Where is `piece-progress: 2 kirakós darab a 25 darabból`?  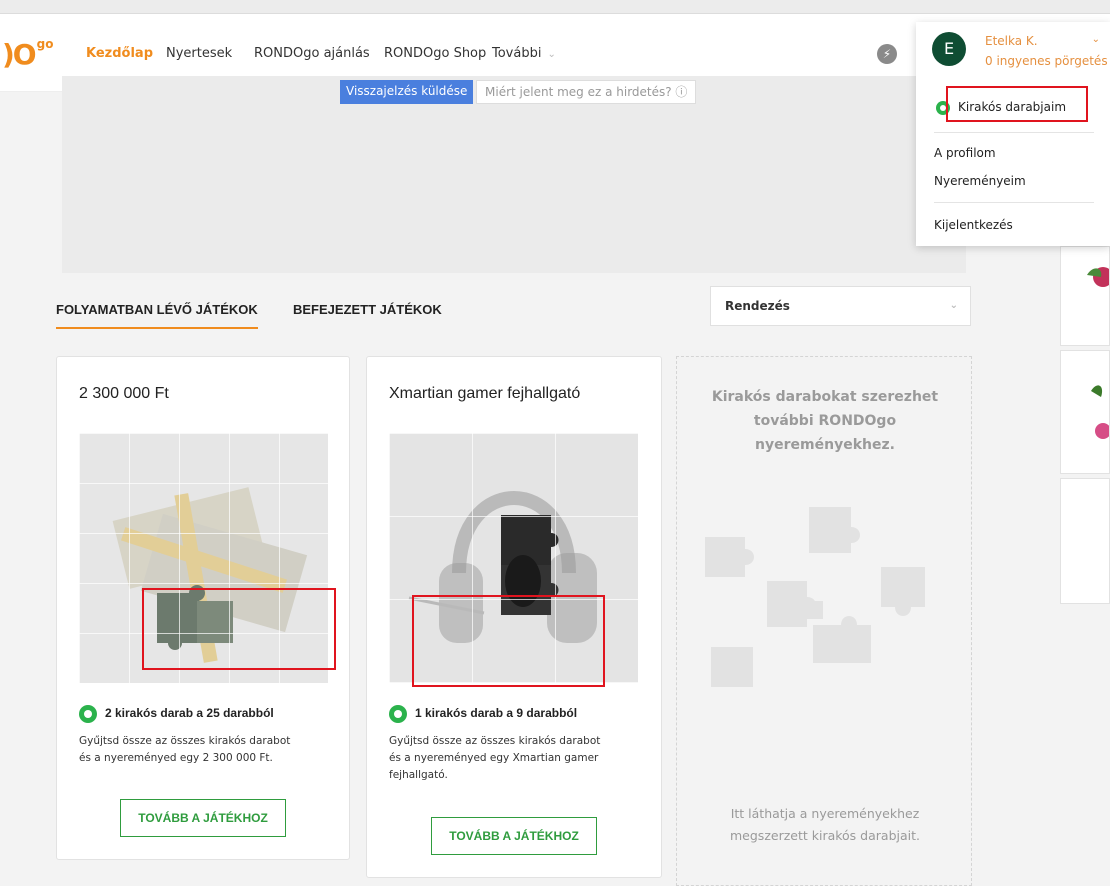 piece-progress: 2 kirakós darab a 25 darabból is located at coordinates (176, 714).